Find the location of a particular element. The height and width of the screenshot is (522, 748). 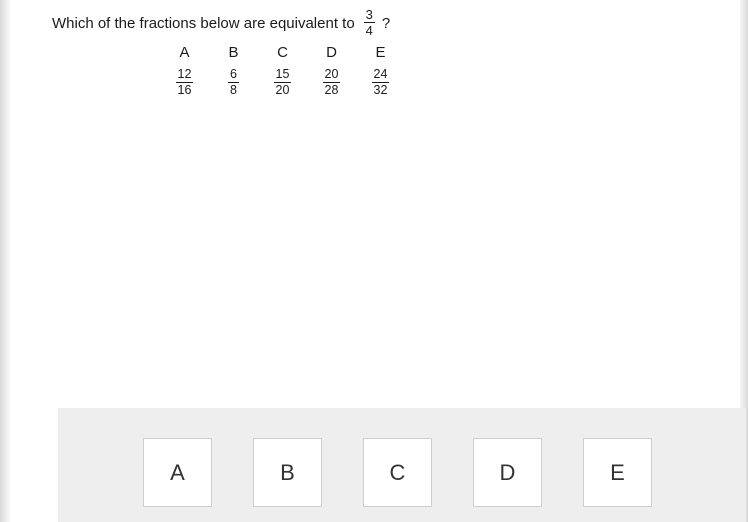

question-mark: ? is located at coordinates (386, 23).